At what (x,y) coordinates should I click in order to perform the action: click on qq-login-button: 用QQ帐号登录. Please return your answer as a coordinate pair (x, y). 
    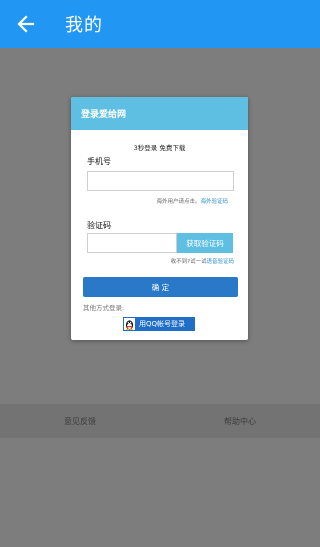
    Looking at the image, I should click on (159, 324).